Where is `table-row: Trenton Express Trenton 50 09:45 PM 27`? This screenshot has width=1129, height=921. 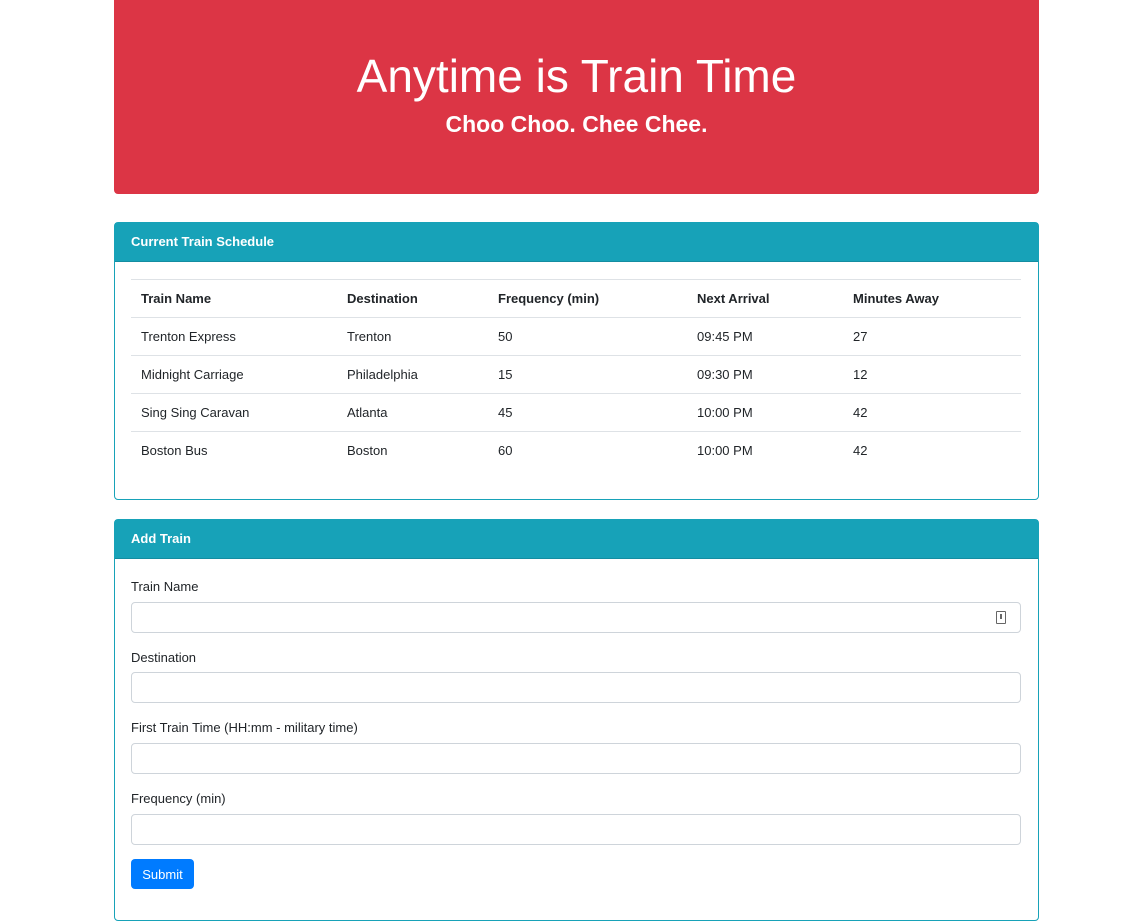 table-row: Trenton Express Trenton 50 09:45 PM 27 is located at coordinates (576, 336).